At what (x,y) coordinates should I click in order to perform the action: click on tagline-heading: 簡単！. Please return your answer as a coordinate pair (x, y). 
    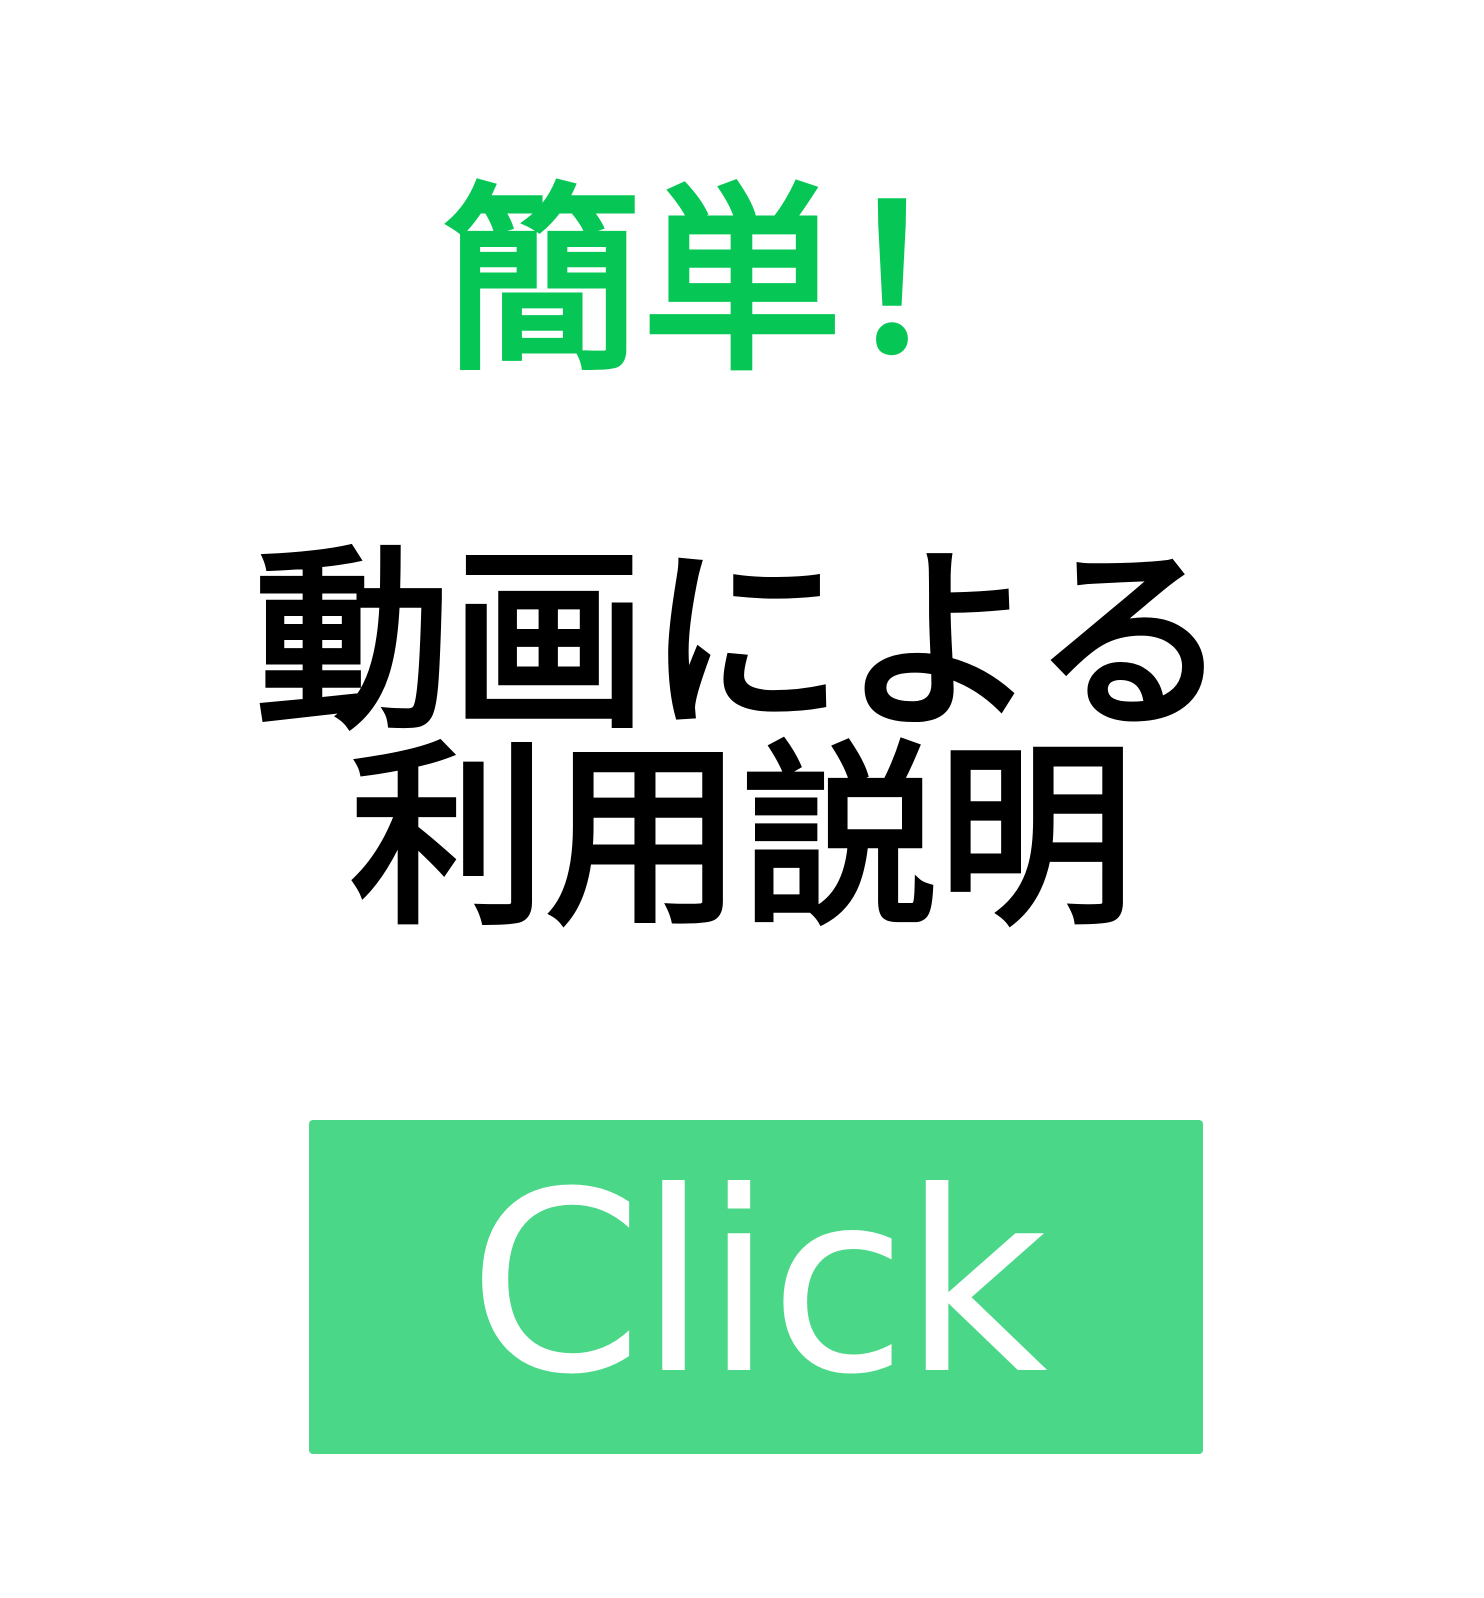
    Looking at the image, I should click on (741, 282).